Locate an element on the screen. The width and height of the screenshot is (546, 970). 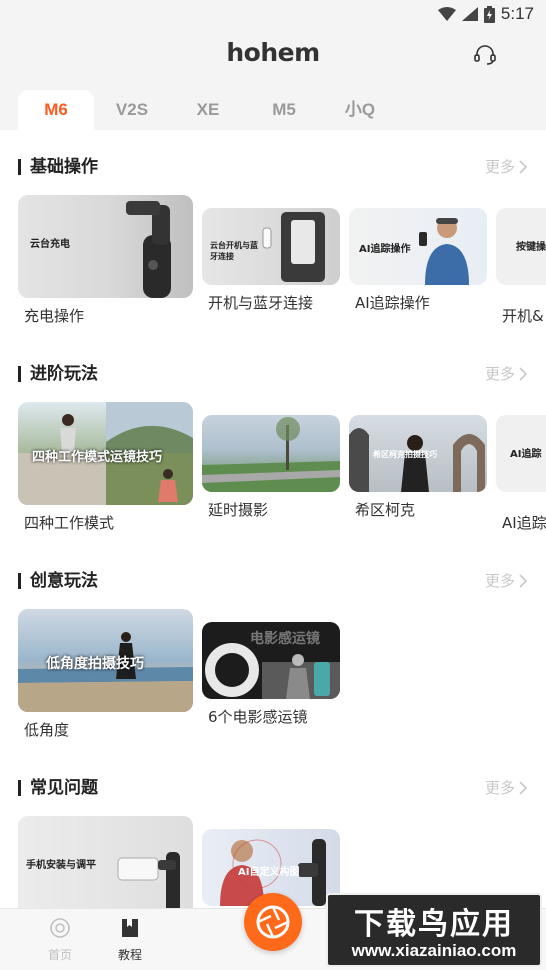
video-card: AI追踪 AI追踪 is located at coordinates (521, 473).